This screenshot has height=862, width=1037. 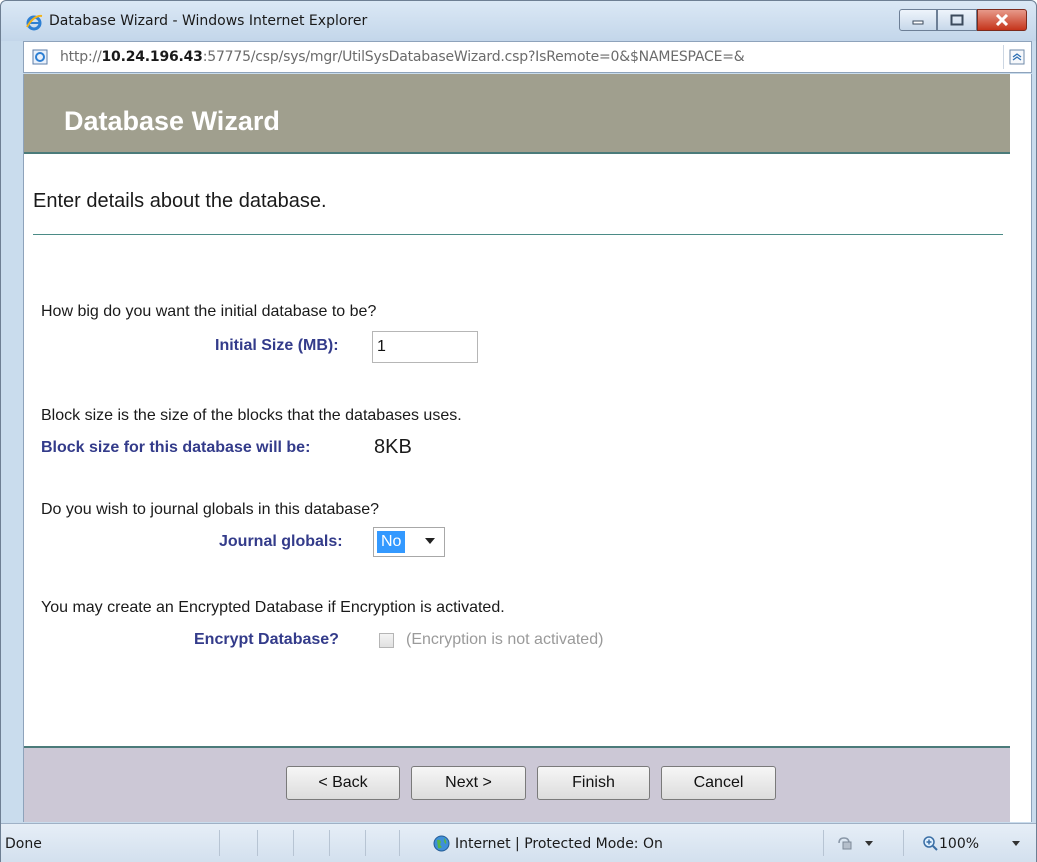 What do you see at coordinates (718, 783) in the screenshot?
I see `cancel-button: Cancel` at bounding box center [718, 783].